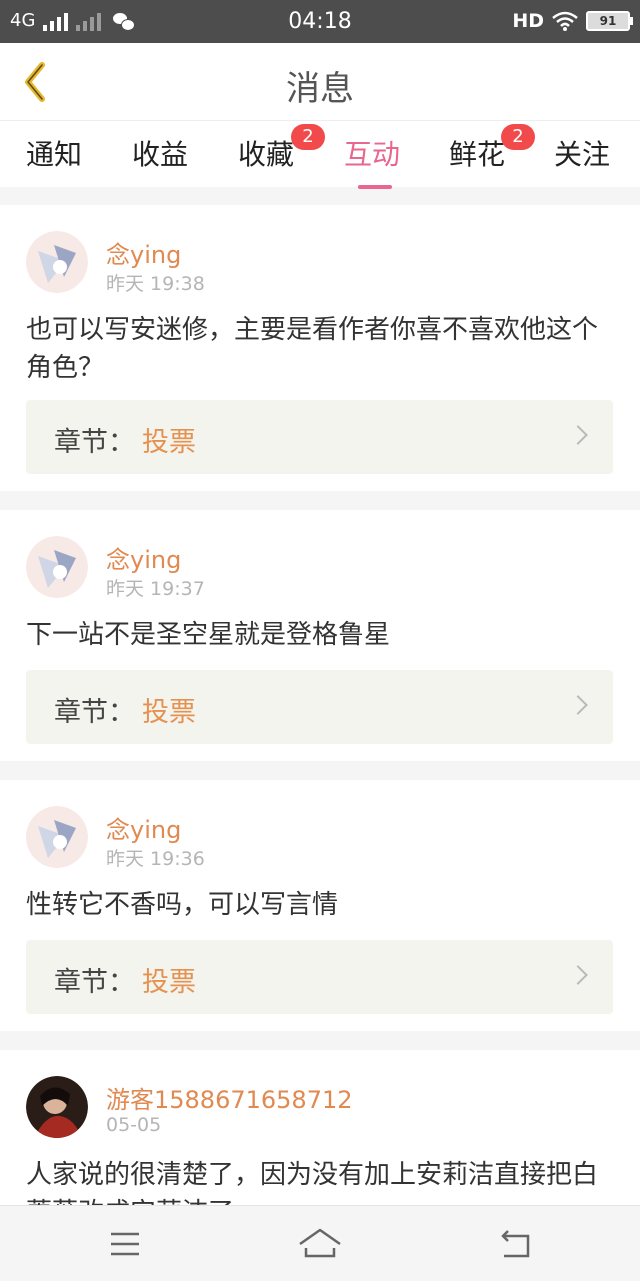 Image resolution: width=640 pixels, height=1281 pixels. I want to click on timestamp: 05-05, so click(134, 1125).